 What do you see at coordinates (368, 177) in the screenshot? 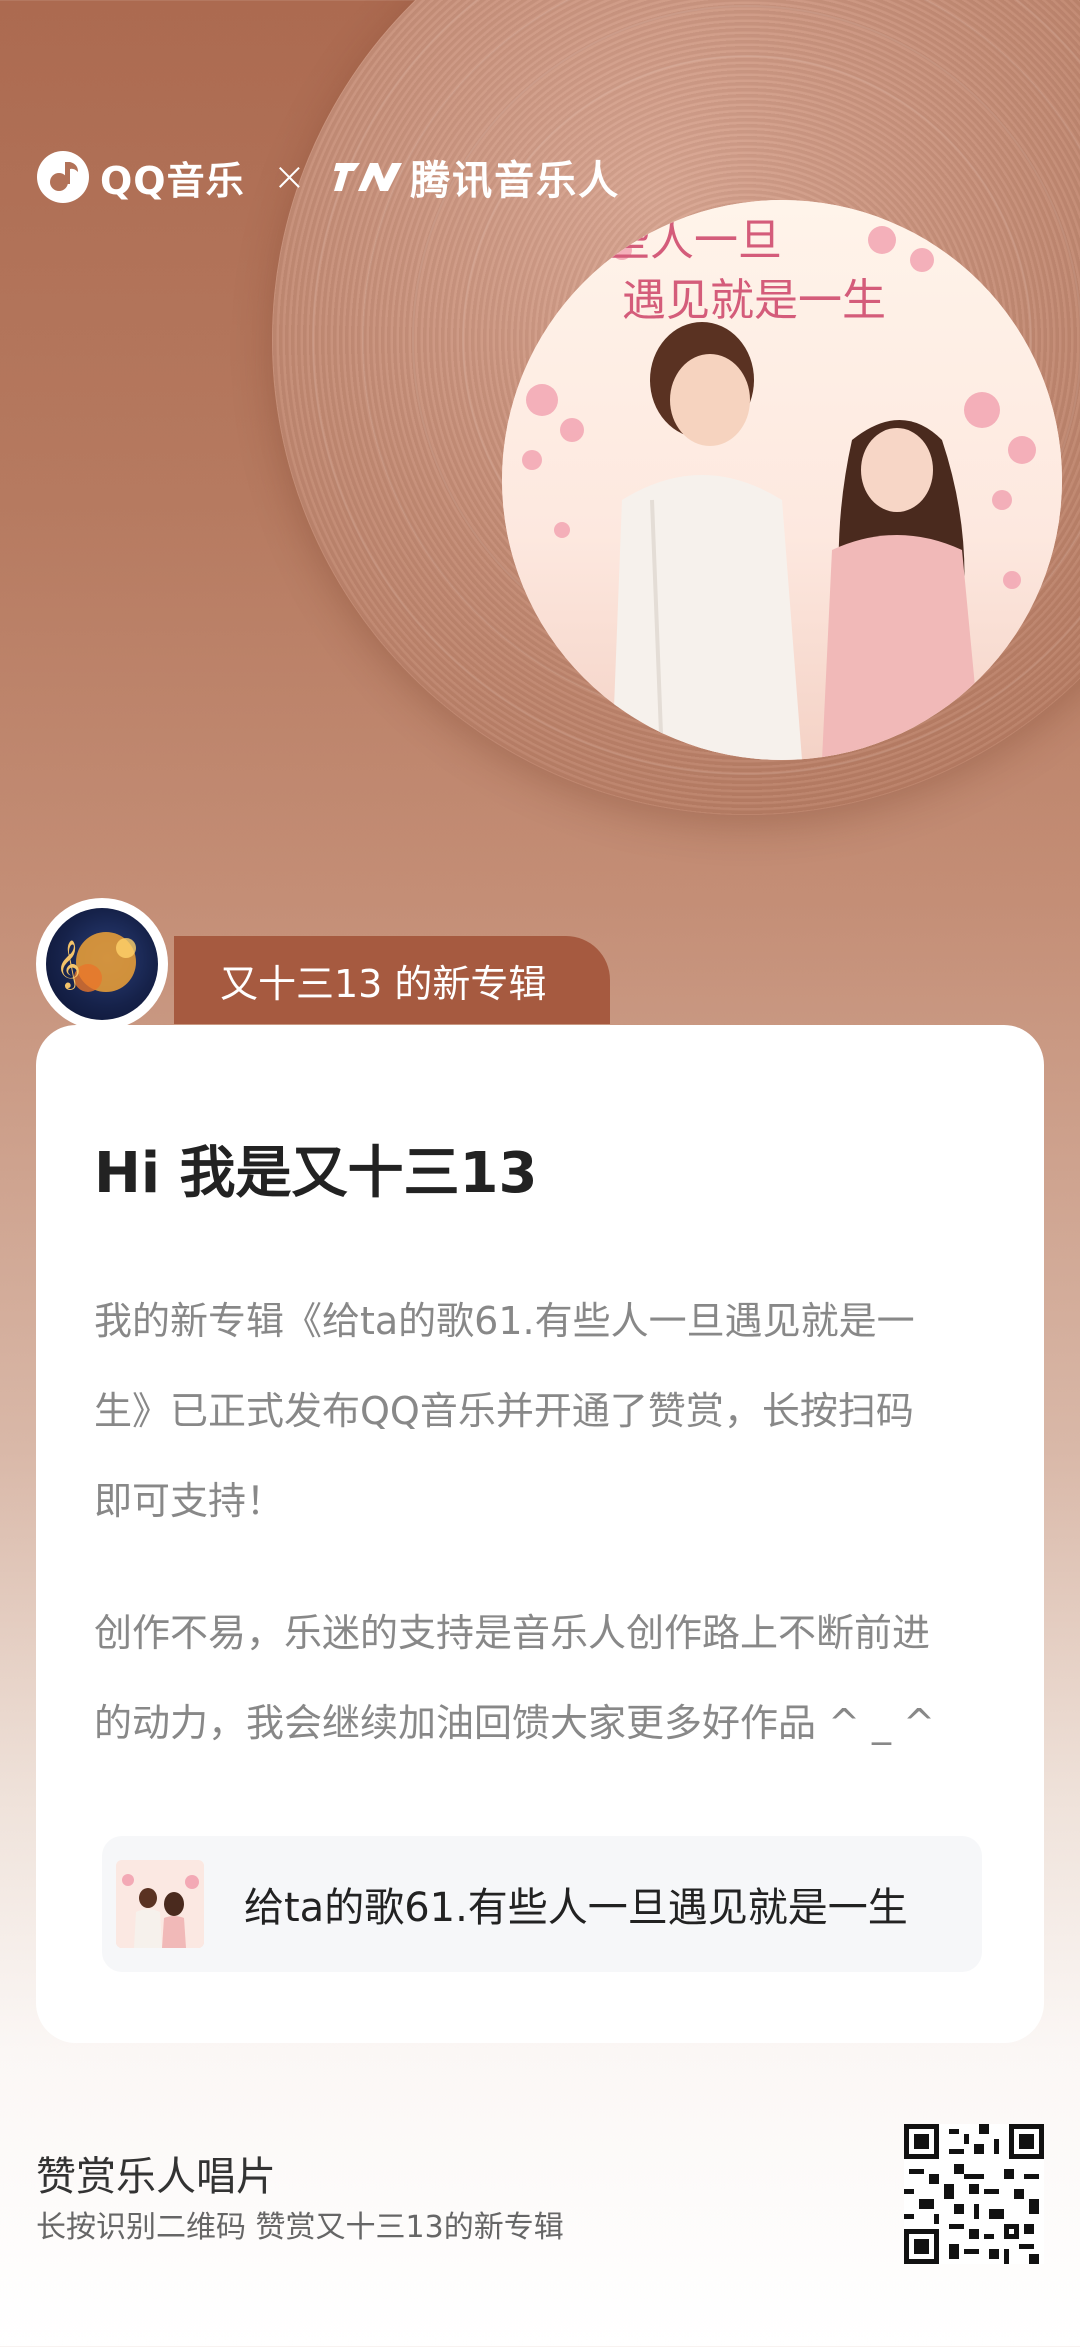
I see `tme-logo-icon` at bounding box center [368, 177].